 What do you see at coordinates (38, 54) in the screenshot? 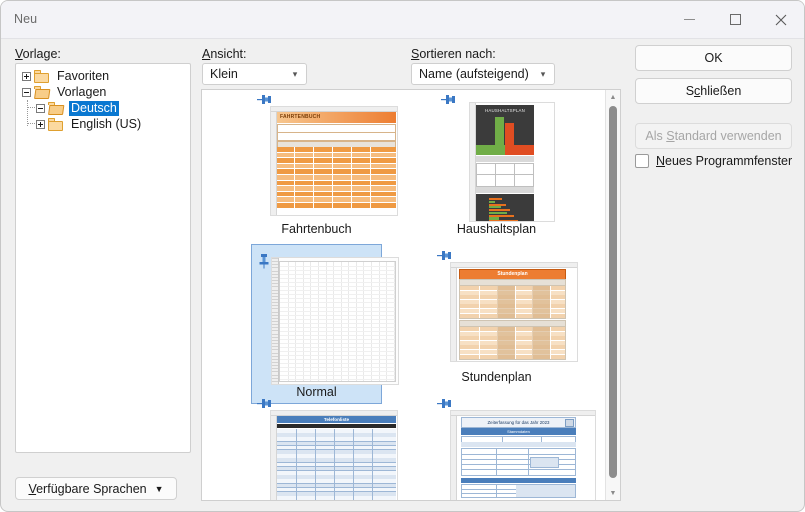
I see `vorlage-label: Vorlage:` at bounding box center [38, 54].